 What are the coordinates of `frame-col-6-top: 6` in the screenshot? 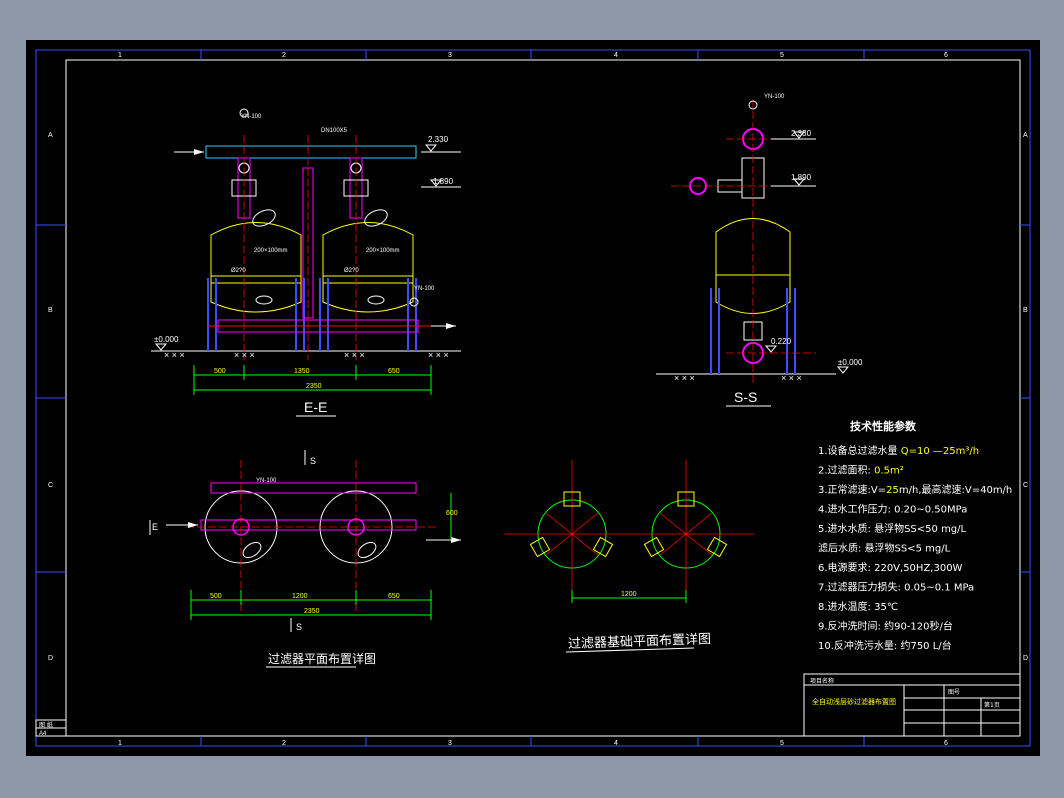 It's located at (946, 55).